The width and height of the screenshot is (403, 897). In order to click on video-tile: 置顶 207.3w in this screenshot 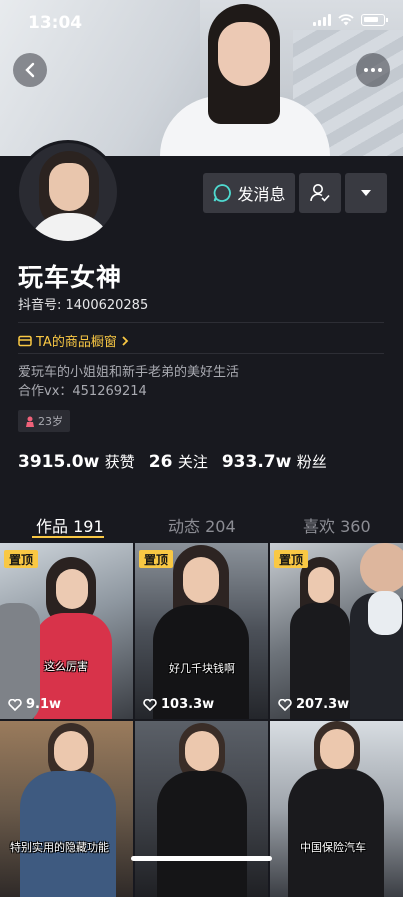, I will do `click(336, 631)`.